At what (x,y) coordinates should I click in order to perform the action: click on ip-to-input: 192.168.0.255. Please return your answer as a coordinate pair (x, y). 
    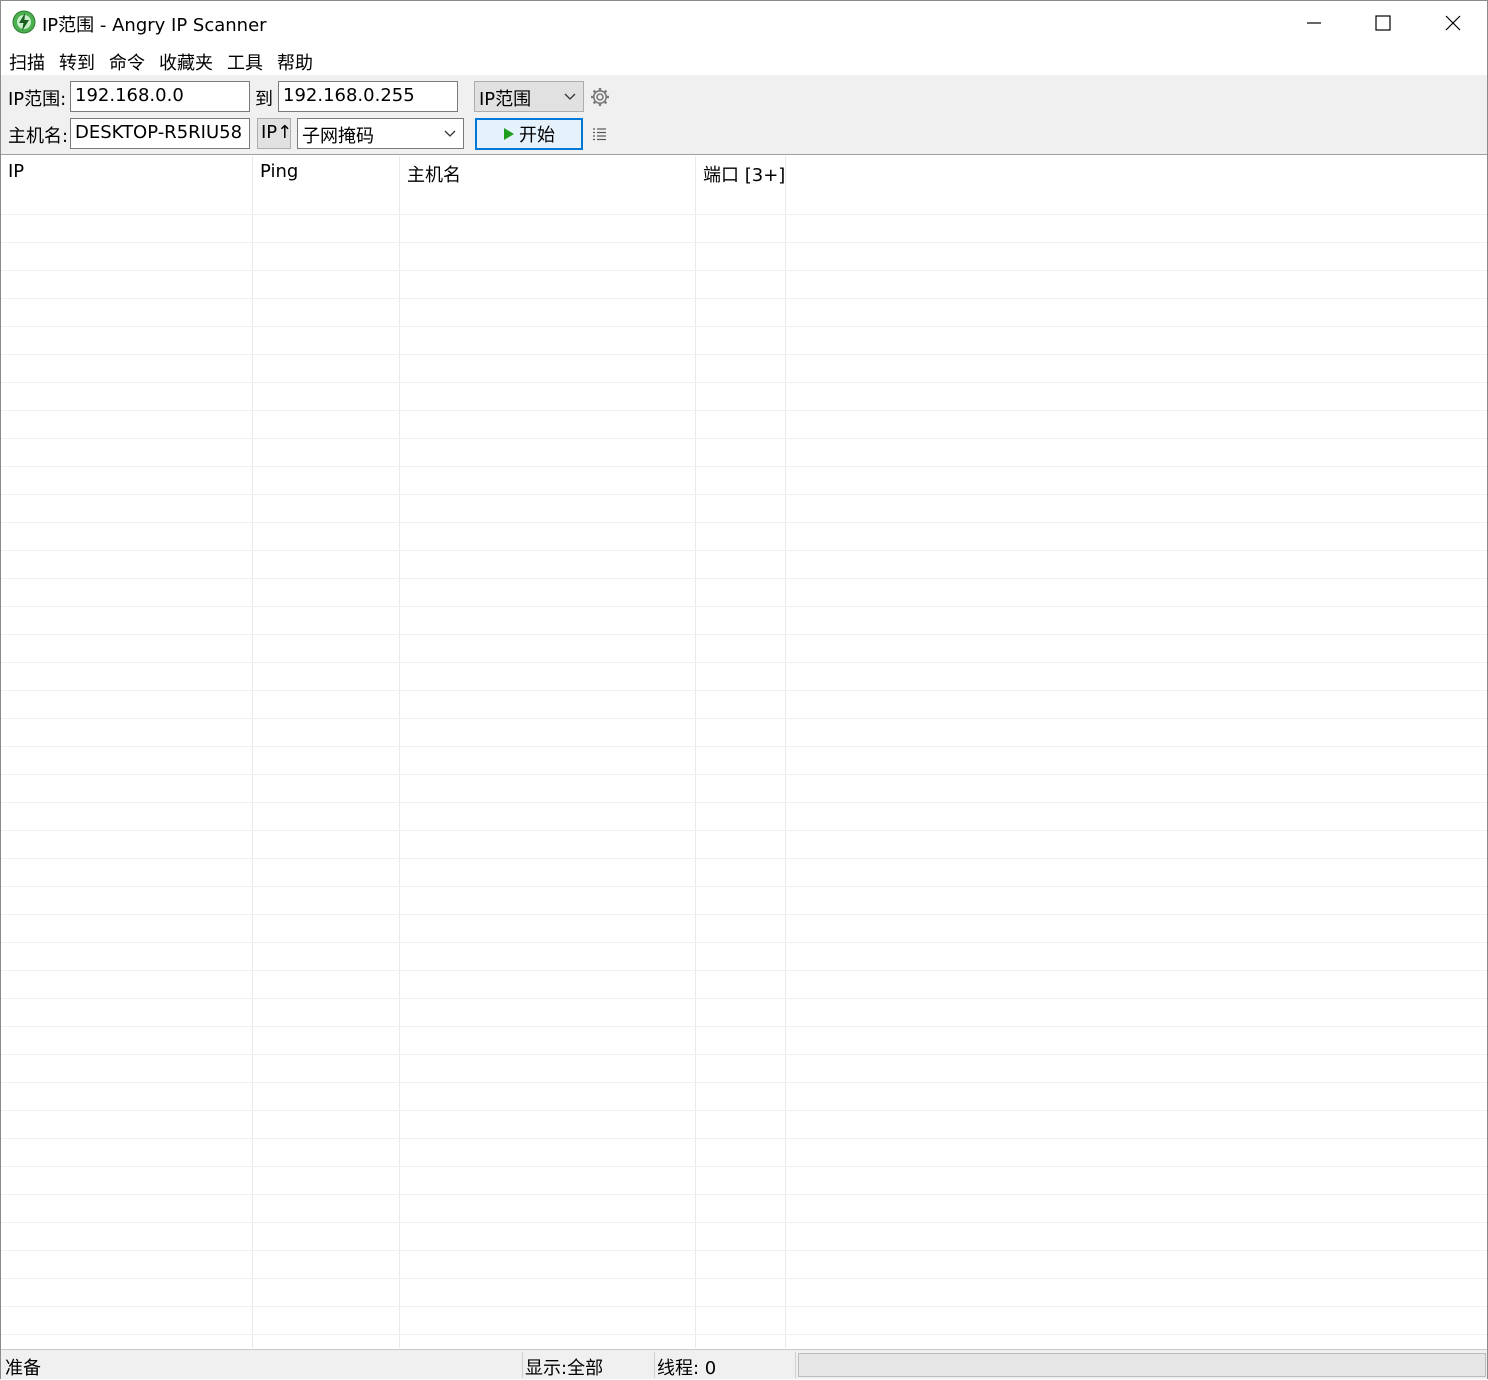
    Looking at the image, I should click on (368, 96).